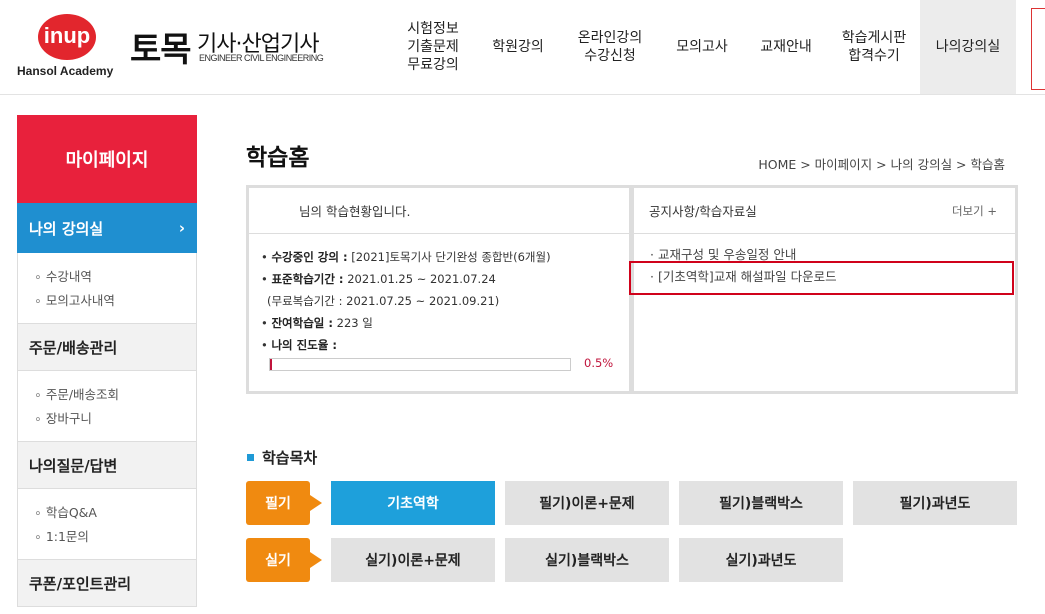 The height and width of the screenshot is (614, 1045). What do you see at coordinates (284, 503) in the screenshot?
I see `written-category-label: 필기` at bounding box center [284, 503].